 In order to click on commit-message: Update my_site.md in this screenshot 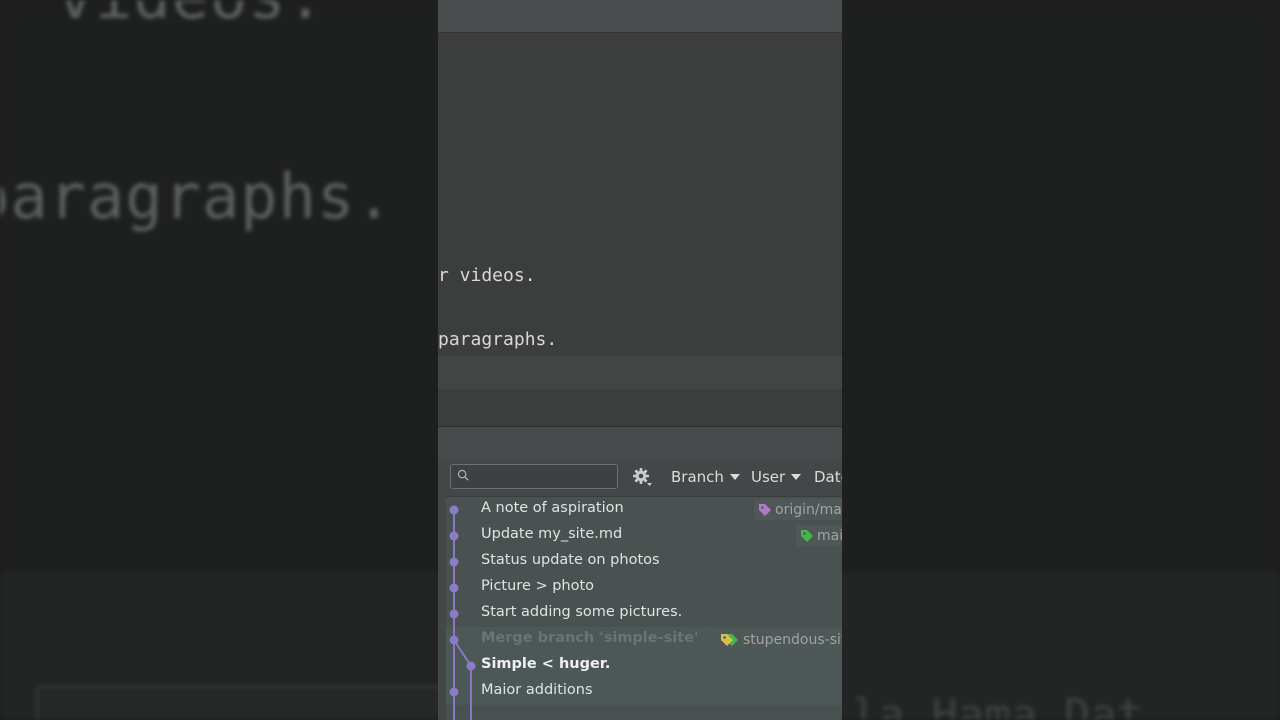, I will do `click(552, 534)`.